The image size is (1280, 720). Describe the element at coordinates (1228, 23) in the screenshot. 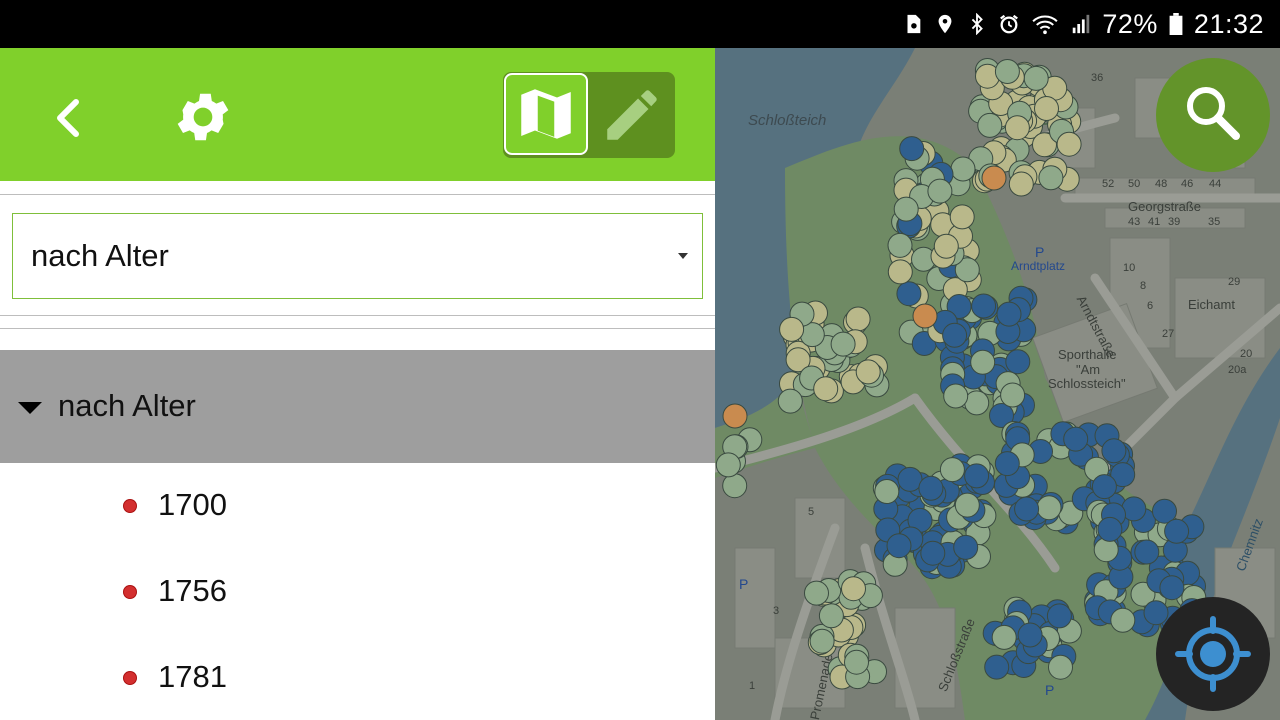

I see `clock: 21:32` at that location.